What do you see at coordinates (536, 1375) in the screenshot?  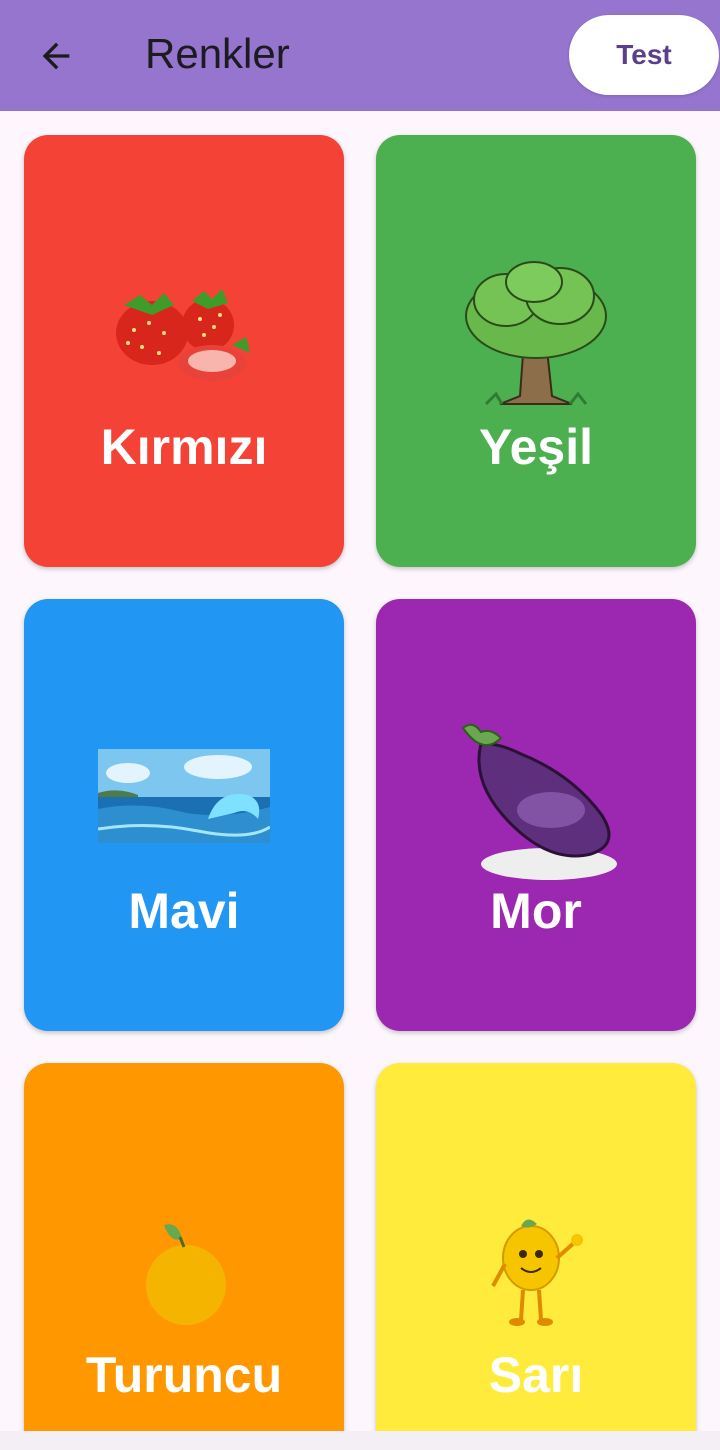 I see `card-label: Sarı` at bounding box center [536, 1375].